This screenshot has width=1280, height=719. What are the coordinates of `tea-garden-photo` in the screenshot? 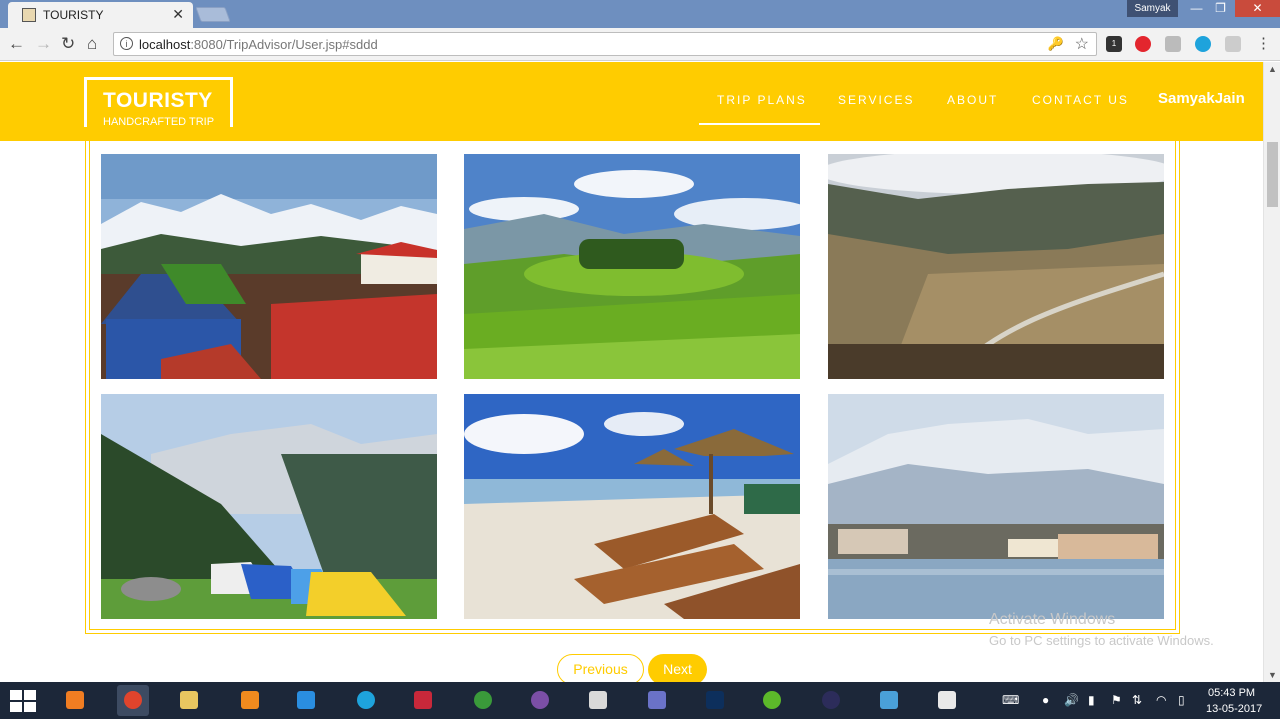 It's located at (632, 266).